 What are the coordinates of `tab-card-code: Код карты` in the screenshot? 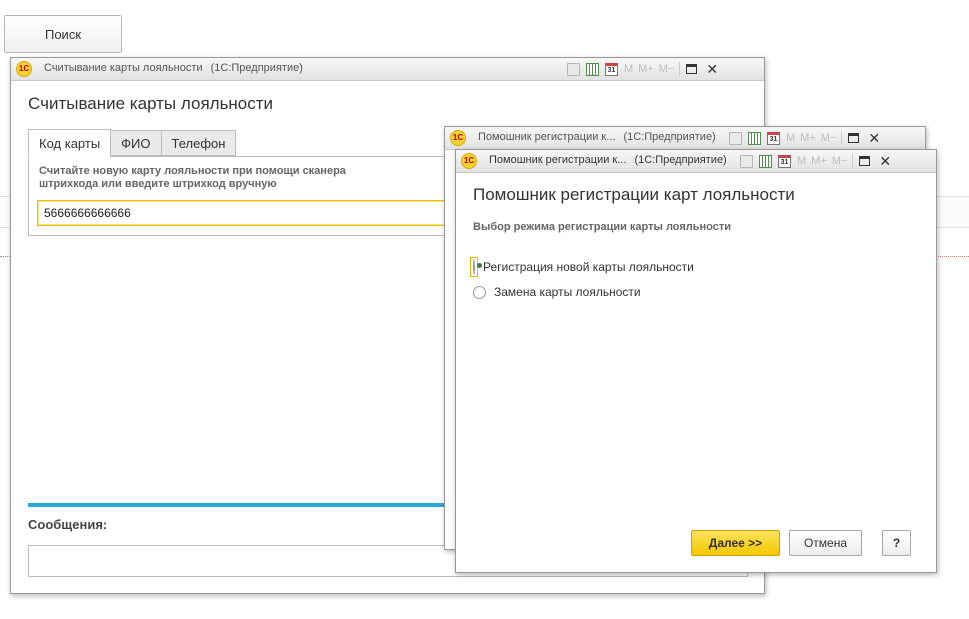 It's located at (70, 143).